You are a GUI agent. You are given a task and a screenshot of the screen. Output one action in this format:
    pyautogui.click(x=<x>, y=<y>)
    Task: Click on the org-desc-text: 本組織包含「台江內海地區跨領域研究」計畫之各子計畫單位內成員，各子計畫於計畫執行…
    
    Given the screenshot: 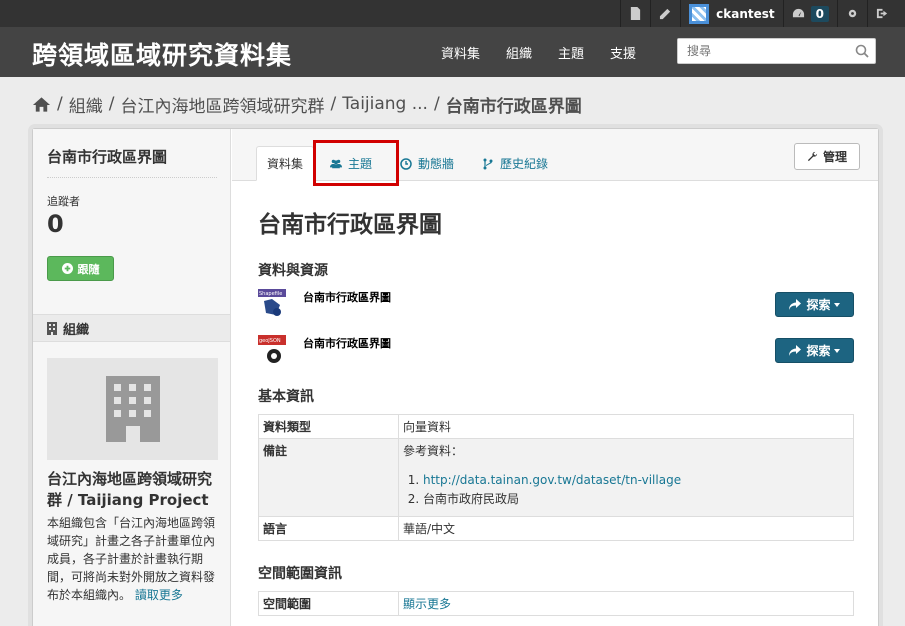 What is the action you would take?
    pyautogui.click(x=131, y=559)
    